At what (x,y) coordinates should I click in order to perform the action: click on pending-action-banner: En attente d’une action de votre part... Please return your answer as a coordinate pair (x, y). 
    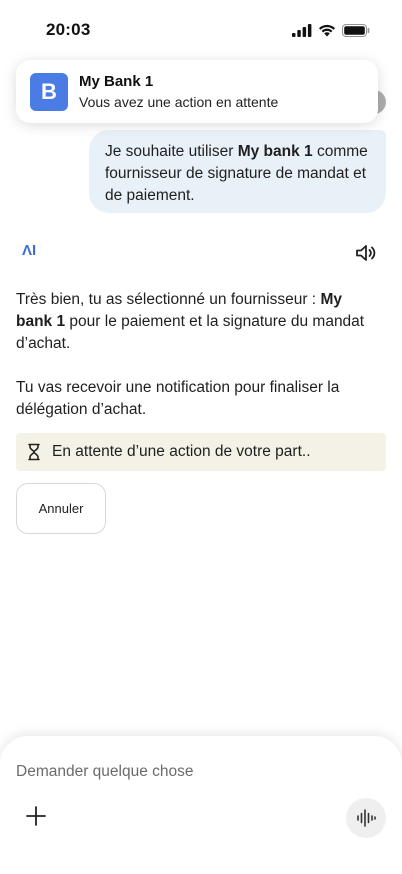
    Looking at the image, I should click on (201, 452).